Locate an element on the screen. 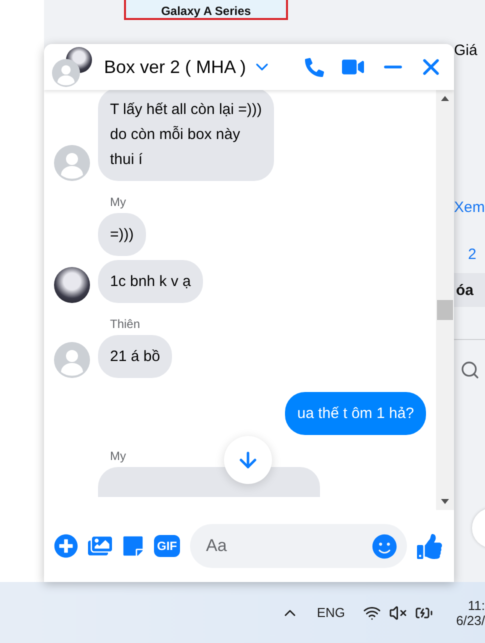 This screenshot has height=643, width=485. heading: Giá is located at coordinates (466, 50).